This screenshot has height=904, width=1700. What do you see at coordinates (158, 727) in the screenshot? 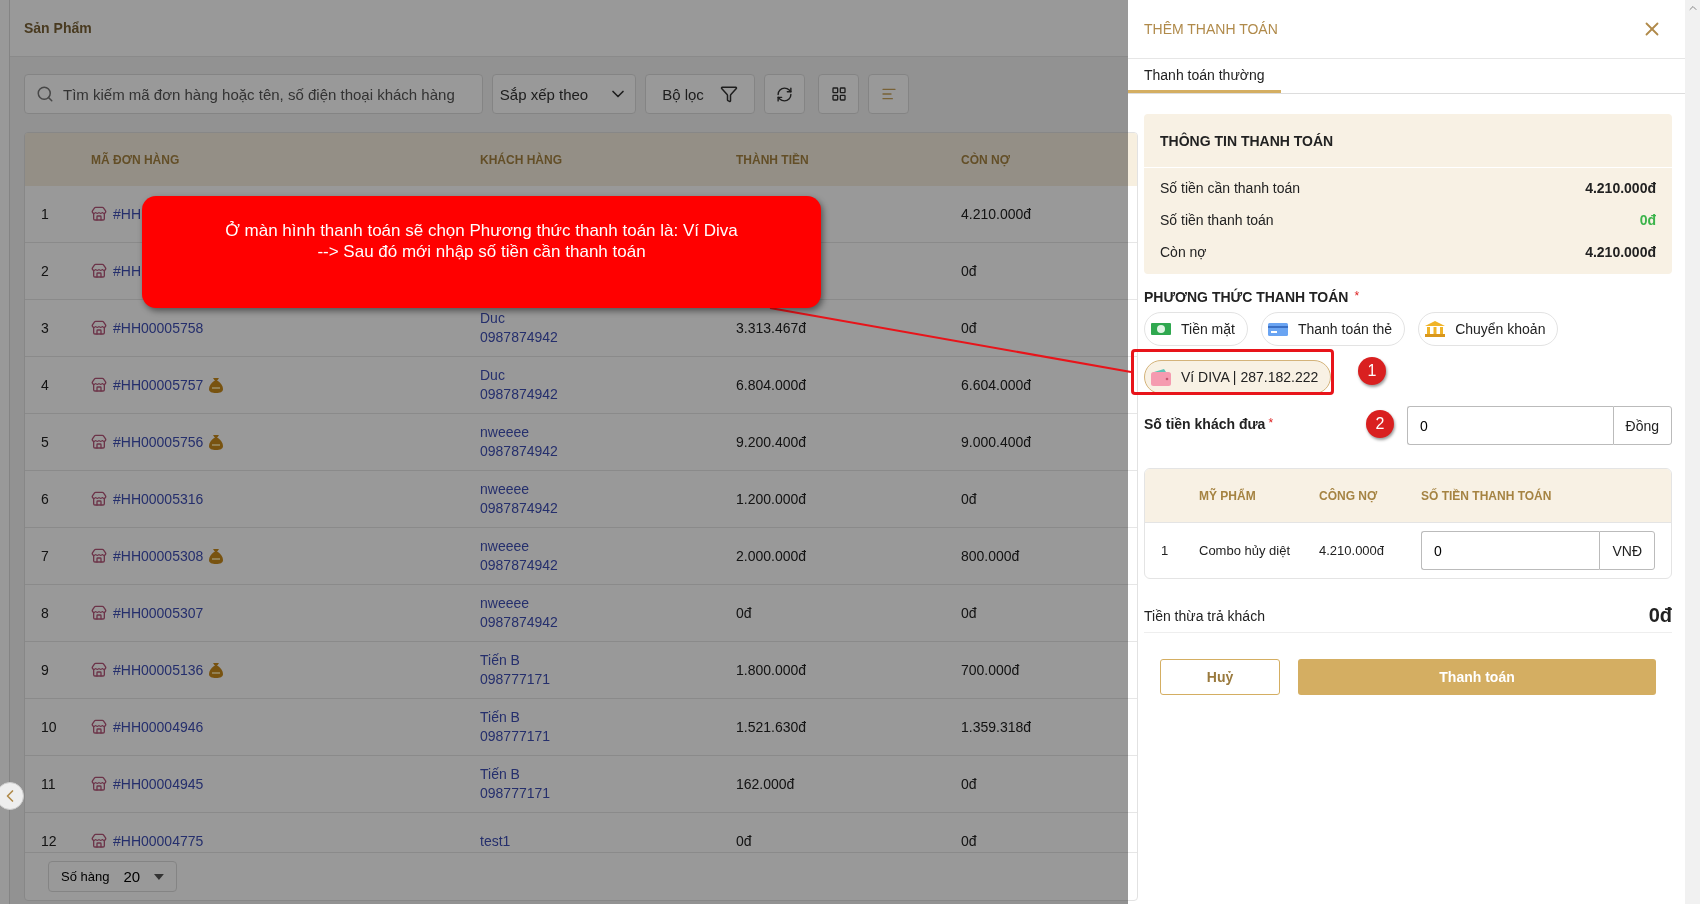
I see `order-code-link: #HH00004946` at bounding box center [158, 727].